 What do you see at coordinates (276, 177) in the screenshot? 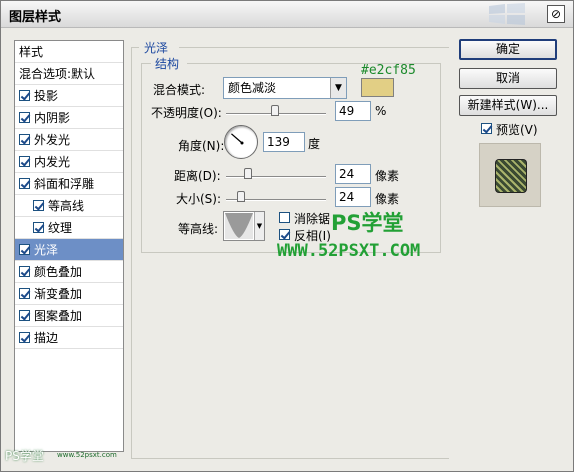
I see `distance-slider-track` at bounding box center [276, 177].